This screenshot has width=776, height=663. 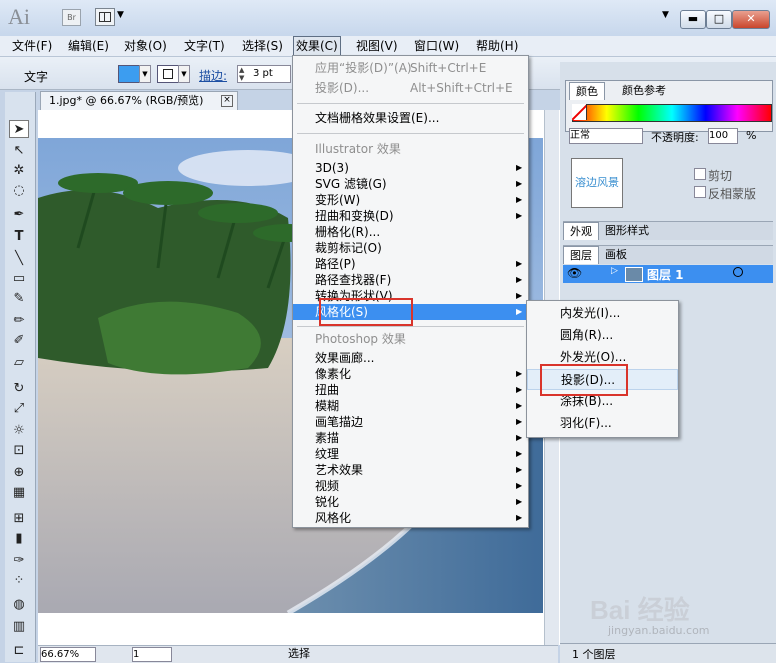 What do you see at coordinates (751, 135) in the screenshot?
I see `opacity-unit: %` at bounding box center [751, 135].